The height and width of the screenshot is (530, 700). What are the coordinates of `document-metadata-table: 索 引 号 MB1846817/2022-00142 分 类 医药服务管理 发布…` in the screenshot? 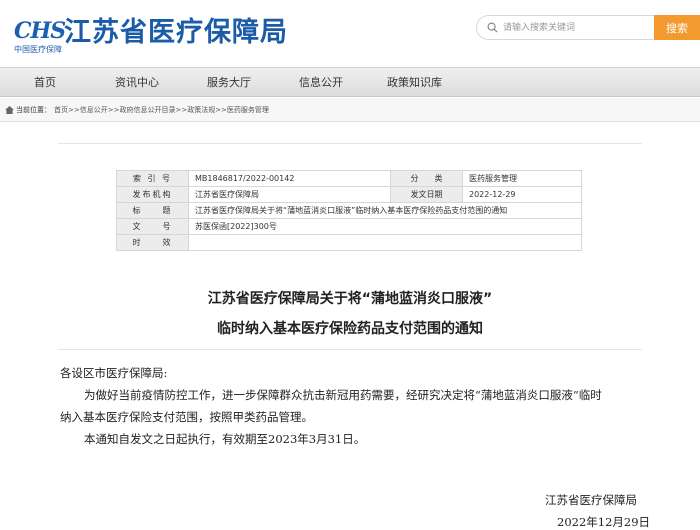 It's located at (349, 210).